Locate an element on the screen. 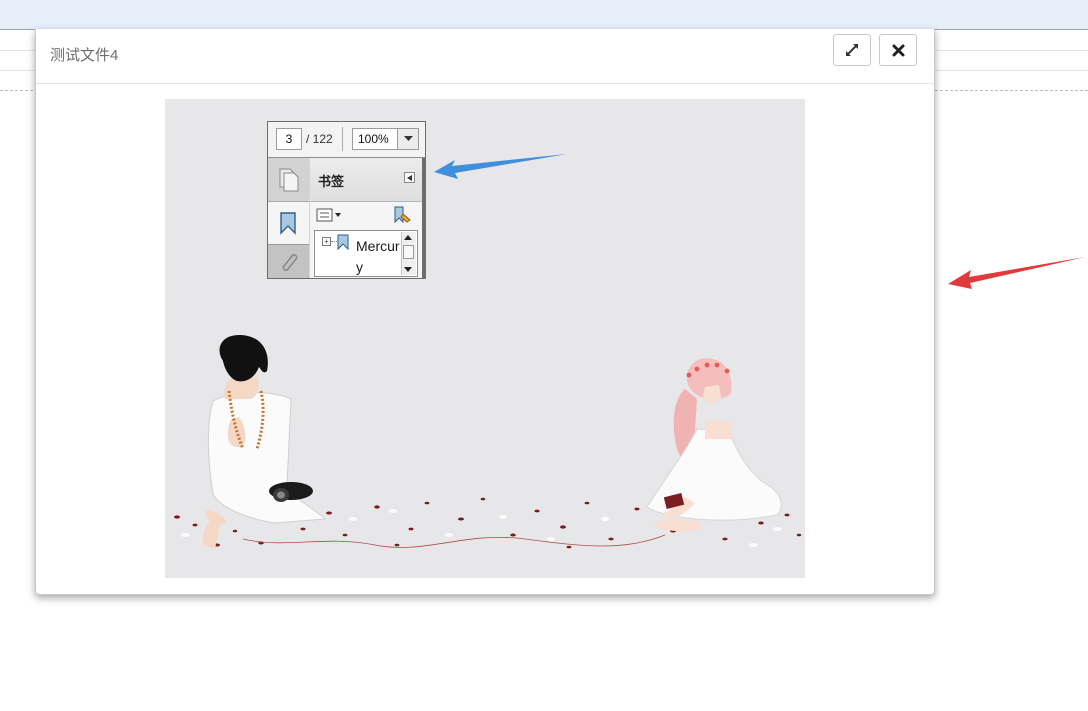  expand-plus-icon: + is located at coordinates (326, 241).